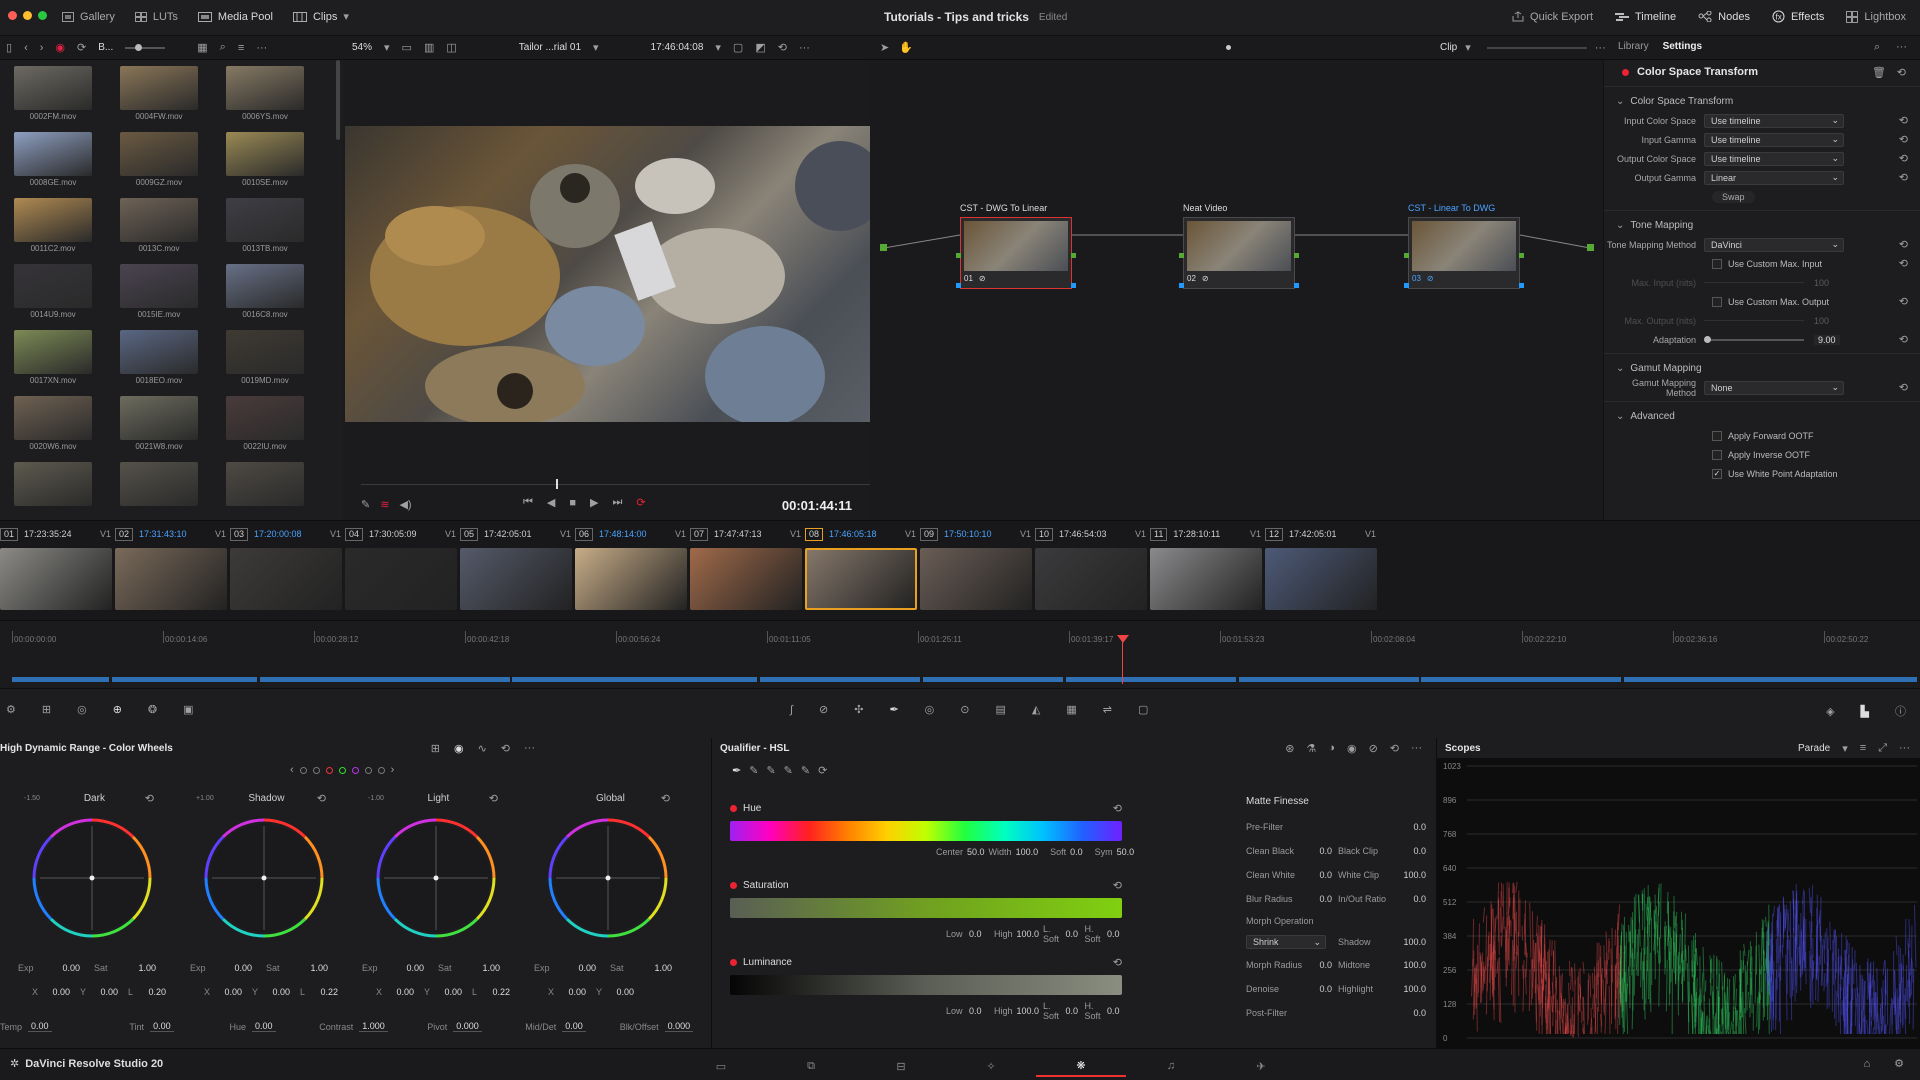 This screenshot has width=1920, height=1080. I want to click on go-to-end-icon: ⏭, so click(618, 502).